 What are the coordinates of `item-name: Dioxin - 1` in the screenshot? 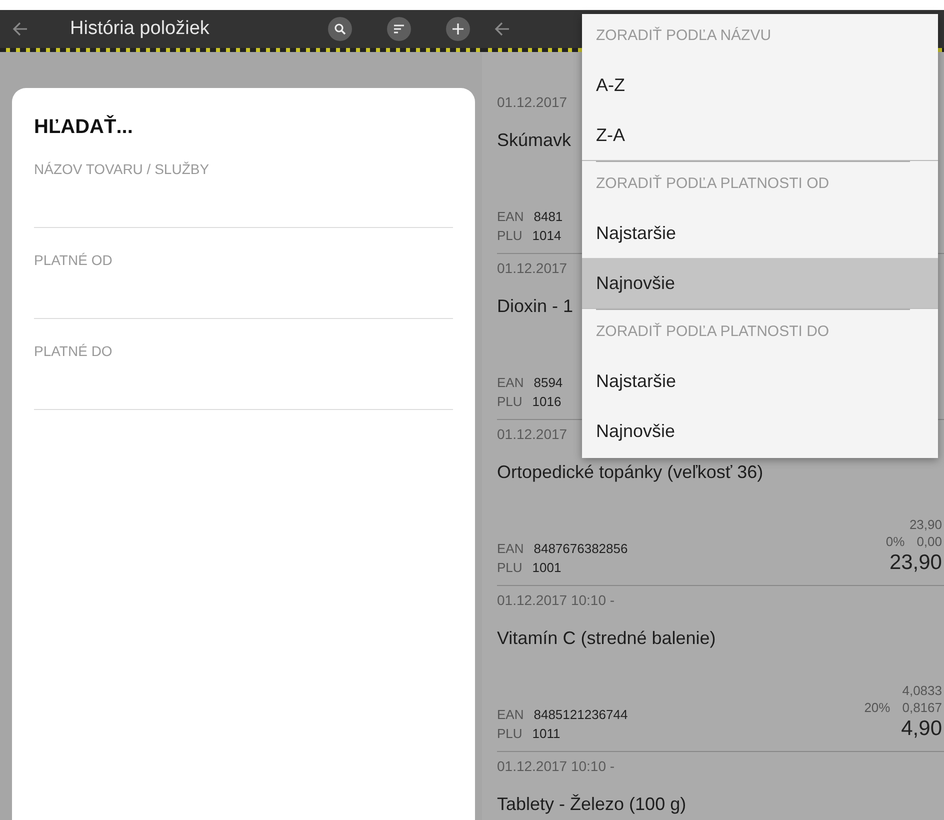 It's located at (535, 306).